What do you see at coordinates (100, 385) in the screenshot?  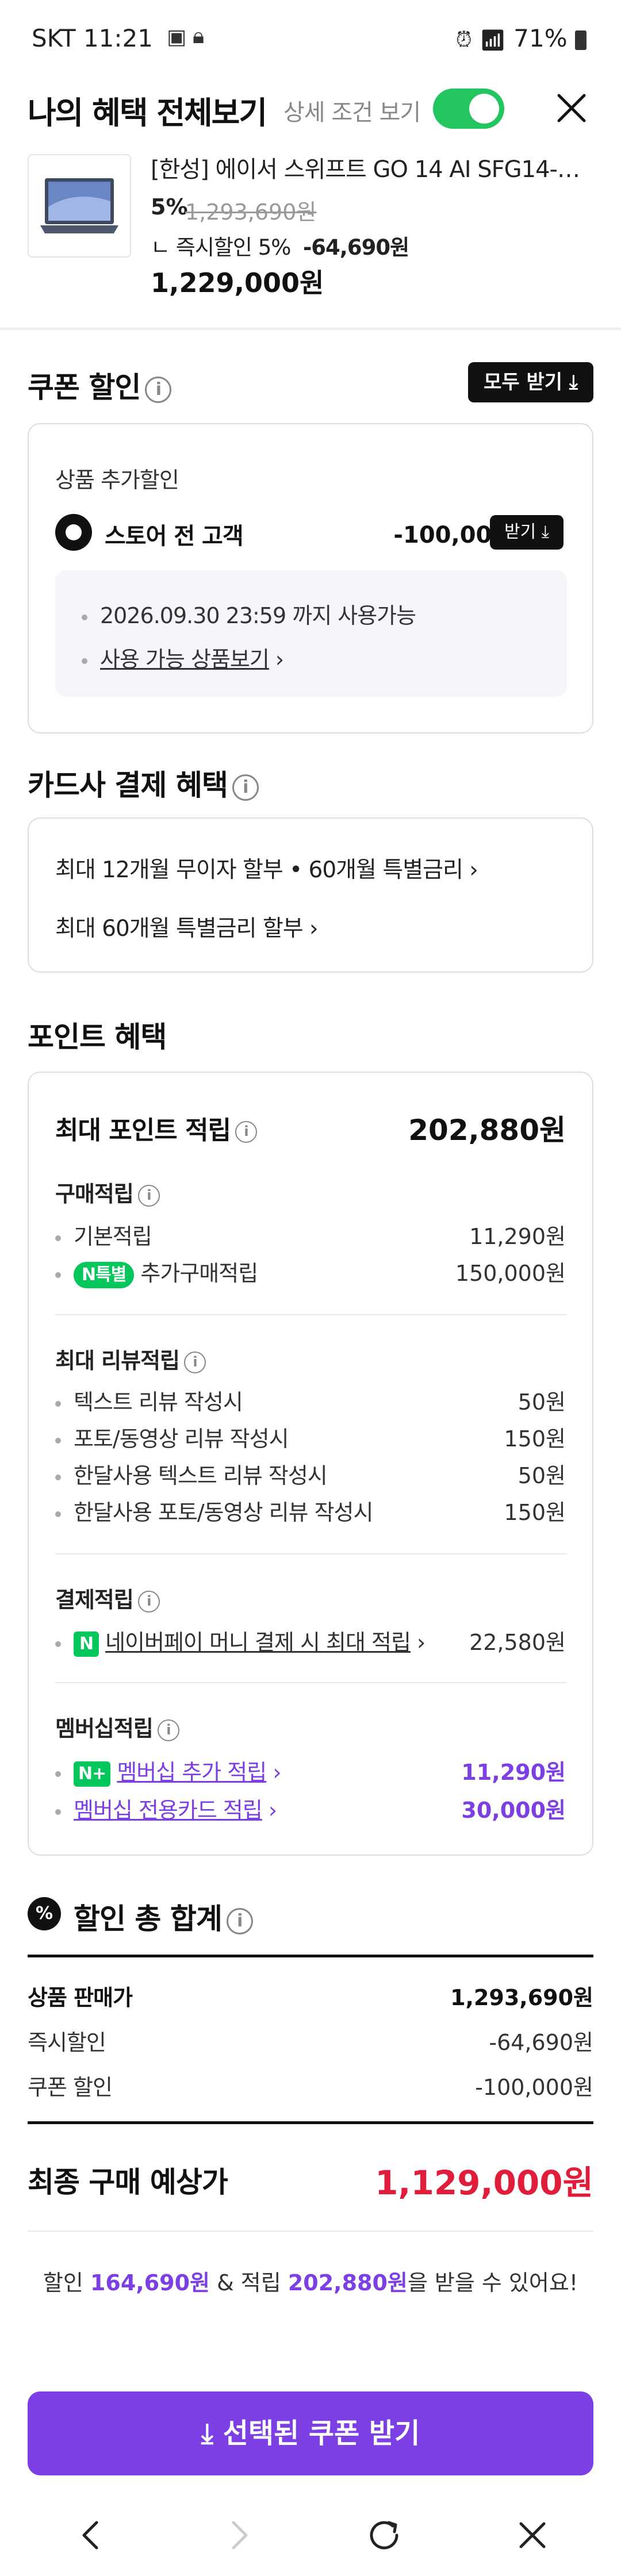 I see `coupon-section-title: 쿠폰 할인 i` at bounding box center [100, 385].